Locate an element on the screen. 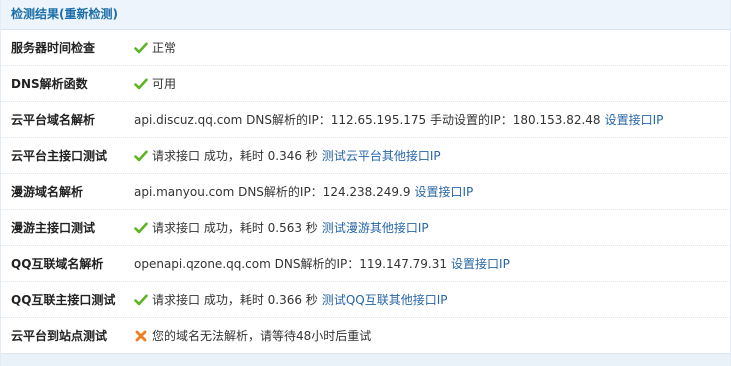 This screenshot has height=366, width=731. recheck-link: 重新检测 is located at coordinates (89, 14).